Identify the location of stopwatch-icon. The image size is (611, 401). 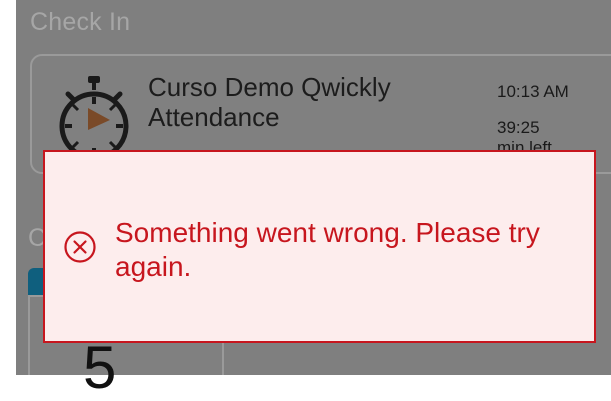
(94, 118).